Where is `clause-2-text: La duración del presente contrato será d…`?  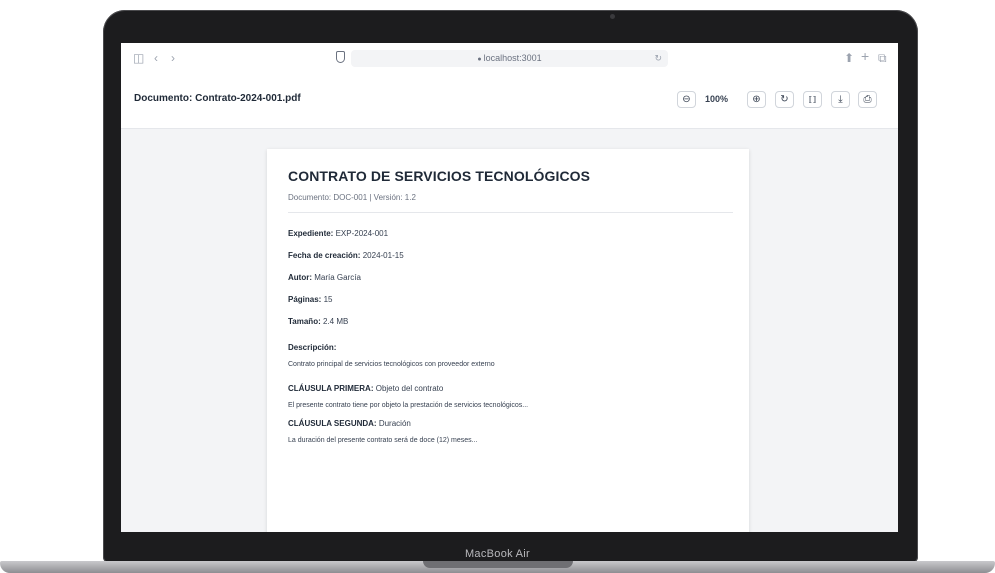
clause-2-text: La duración del presente contrato será d… is located at coordinates (383, 440).